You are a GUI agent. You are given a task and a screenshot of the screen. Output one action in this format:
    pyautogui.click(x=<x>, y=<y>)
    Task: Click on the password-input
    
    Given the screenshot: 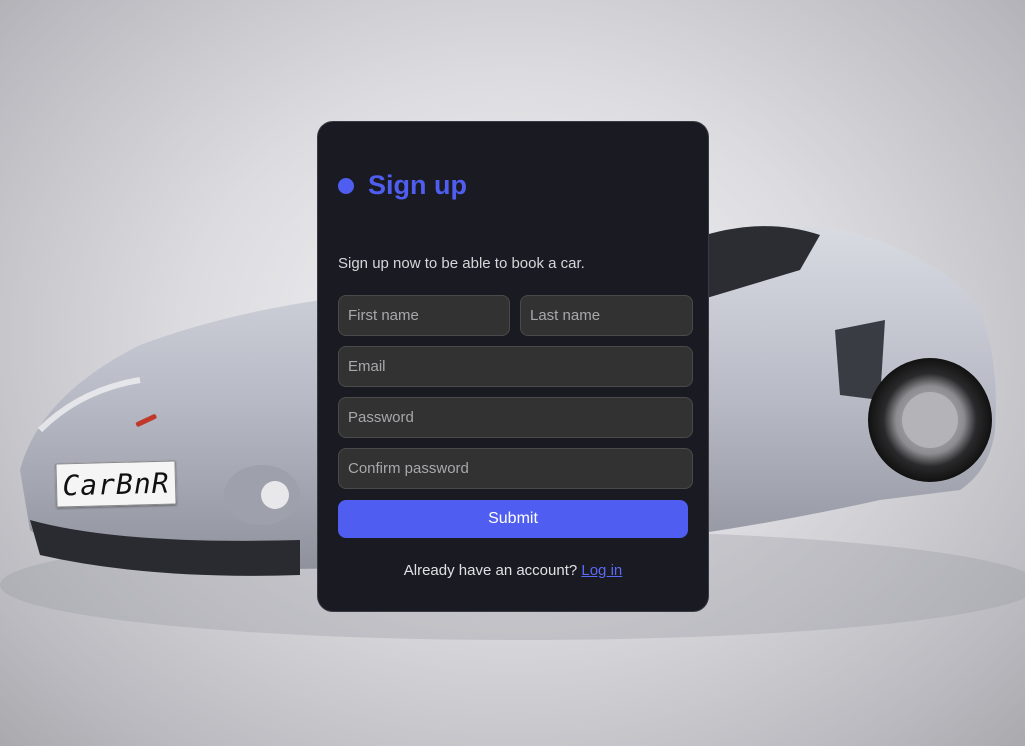 What is the action you would take?
    pyautogui.click(x=515, y=417)
    